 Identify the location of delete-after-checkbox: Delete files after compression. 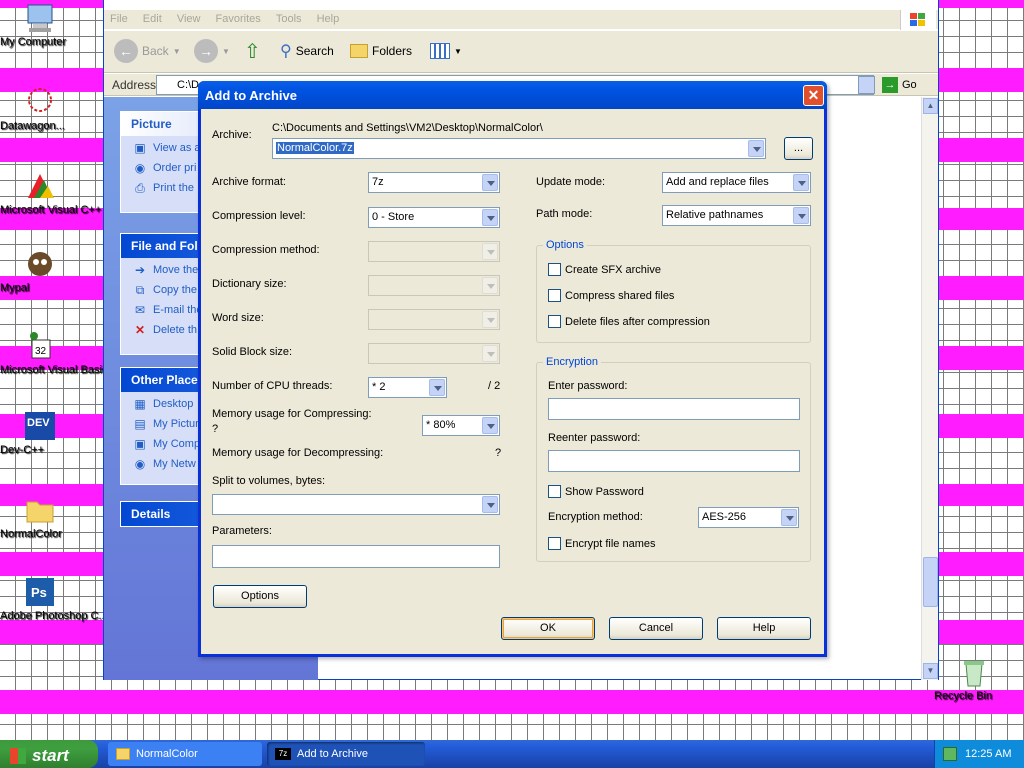
(629, 321).